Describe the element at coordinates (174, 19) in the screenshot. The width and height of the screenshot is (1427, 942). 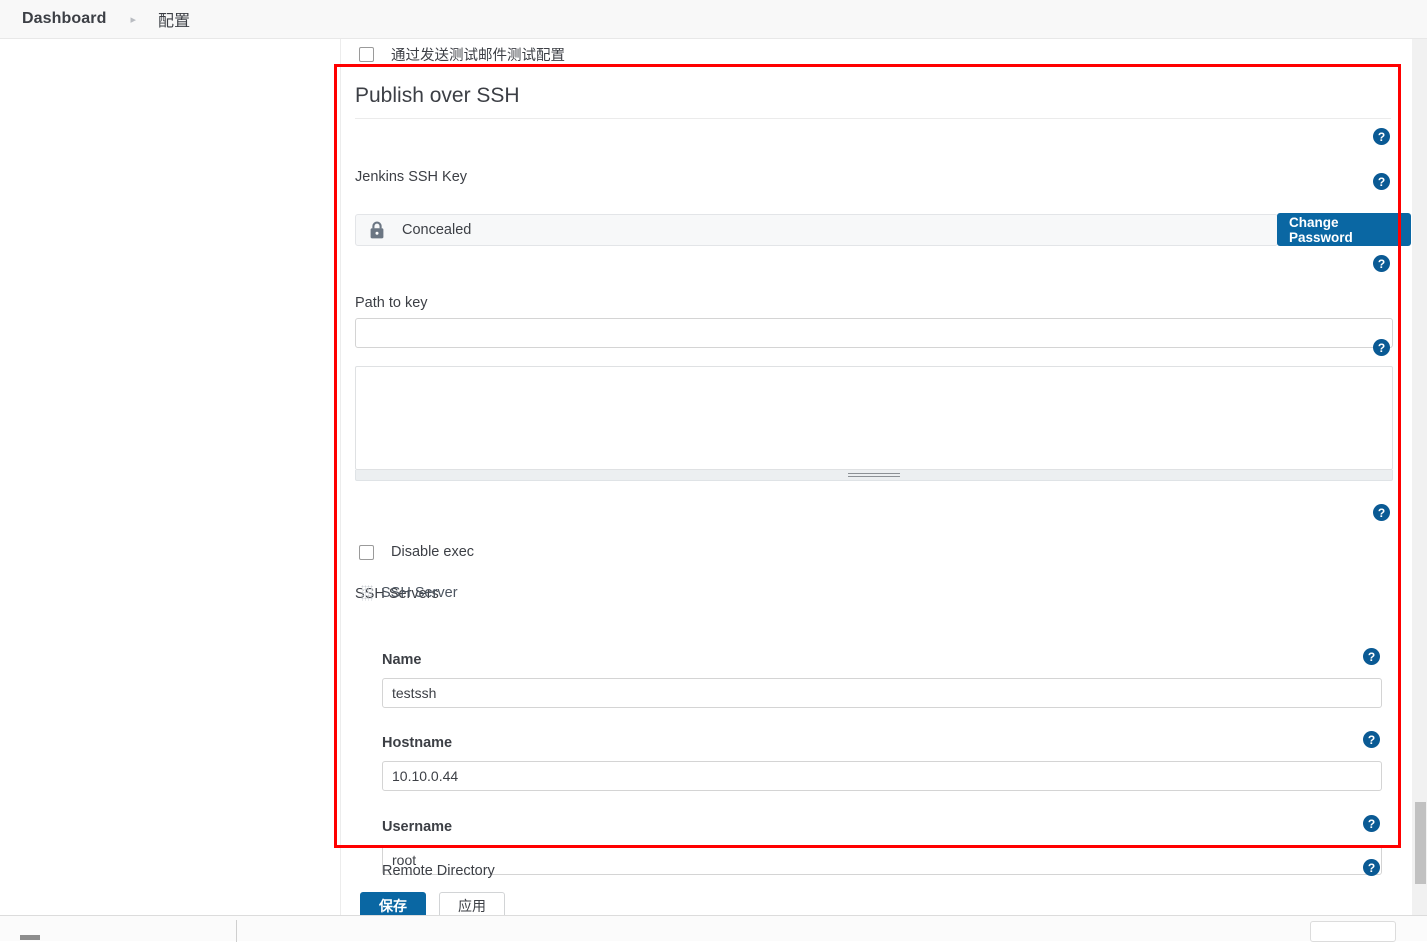
I see `breadcrumb-item-configure: 配置` at that location.